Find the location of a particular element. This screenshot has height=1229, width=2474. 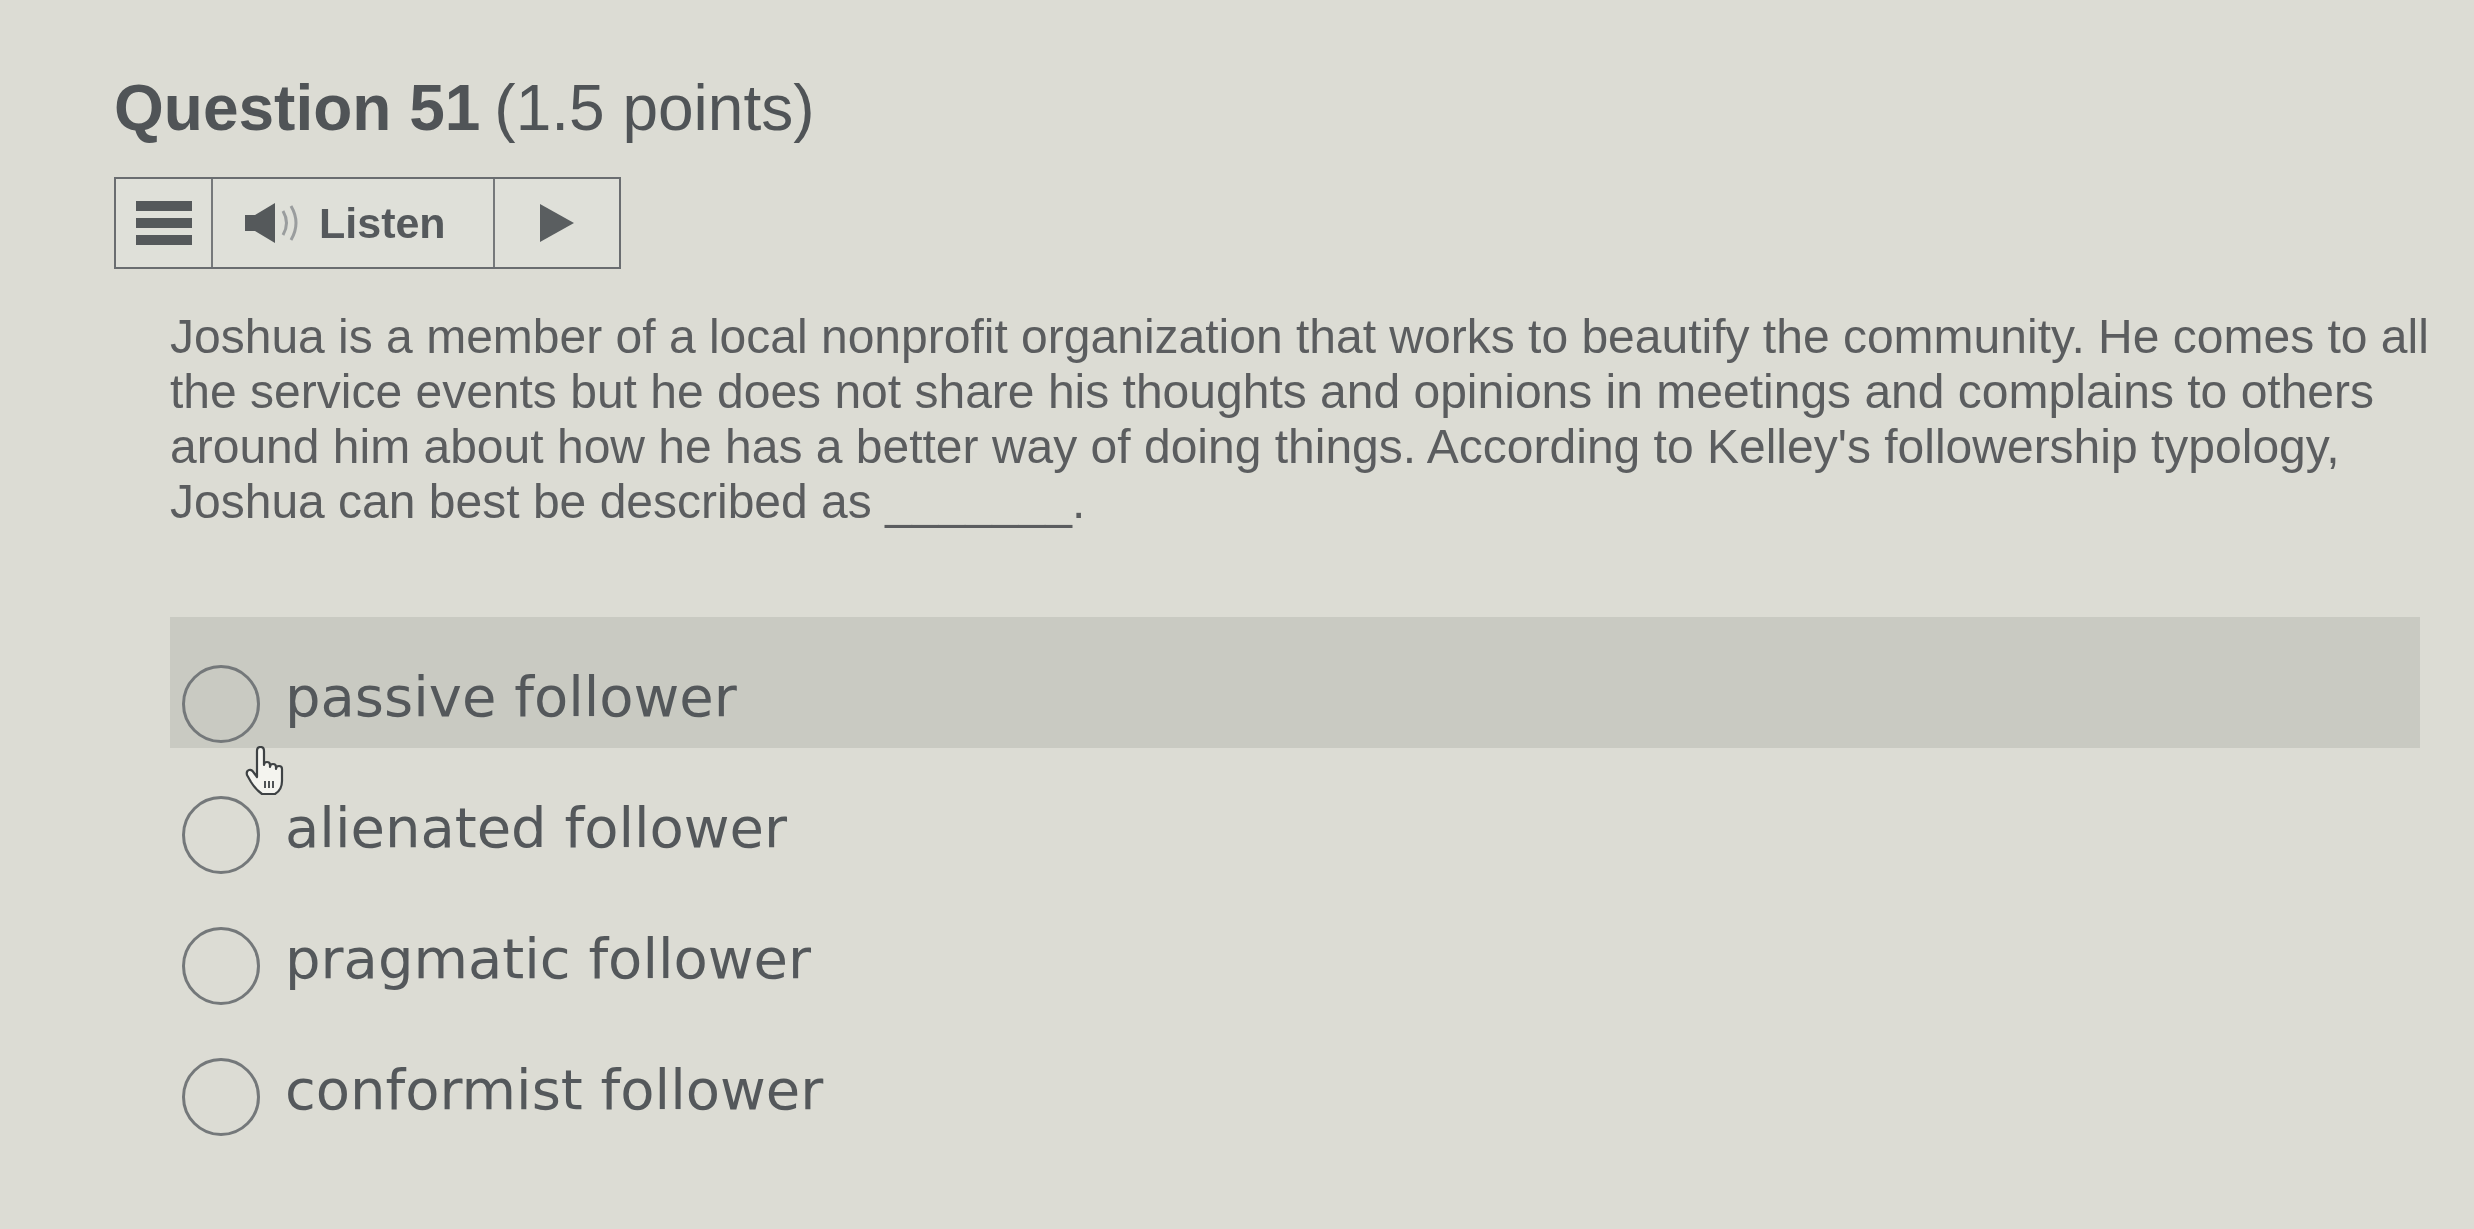

play-icon is located at coordinates (557, 223).